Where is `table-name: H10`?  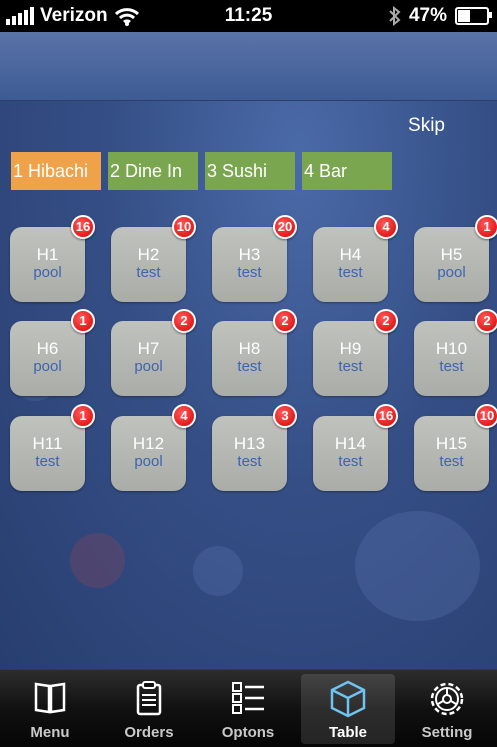
table-name: H10 is located at coordinates (451, 348).